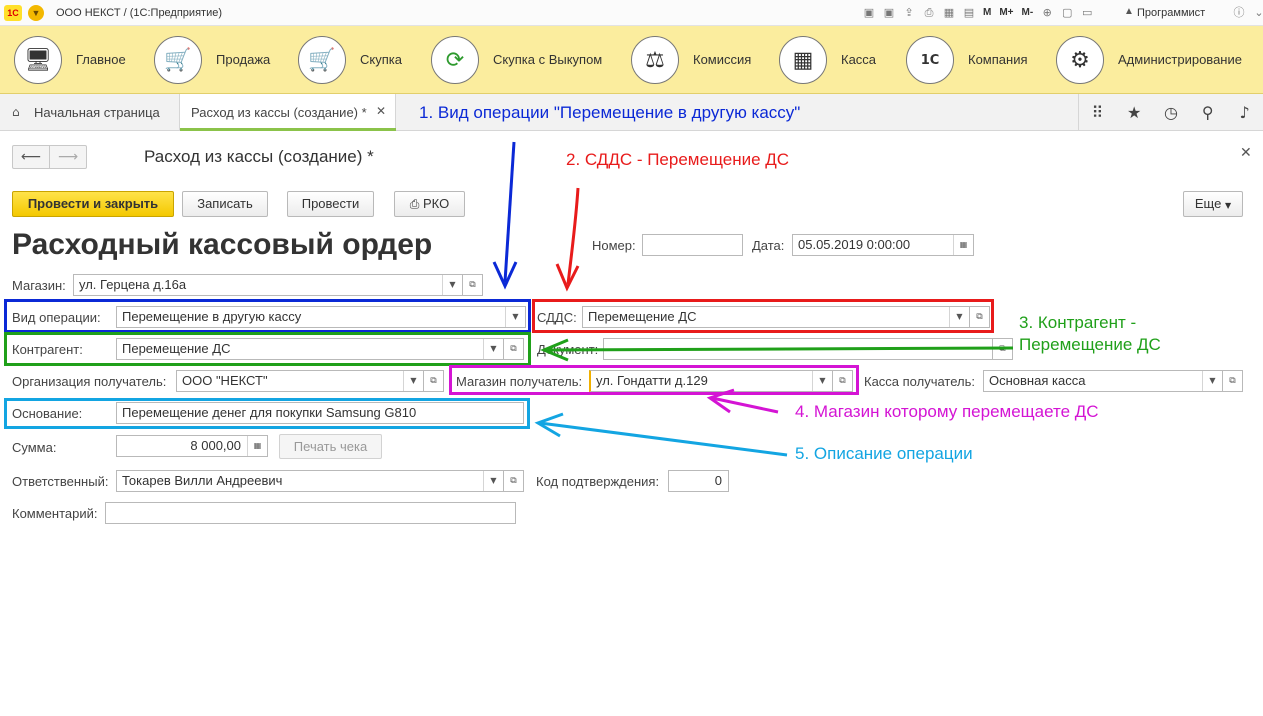 The width and height of the screenshot is (1263, 716). What do you see at coordinates (34, 447) in the screenshot?
I see `sum-label: Сумма:` at bounding box center [34, 447].